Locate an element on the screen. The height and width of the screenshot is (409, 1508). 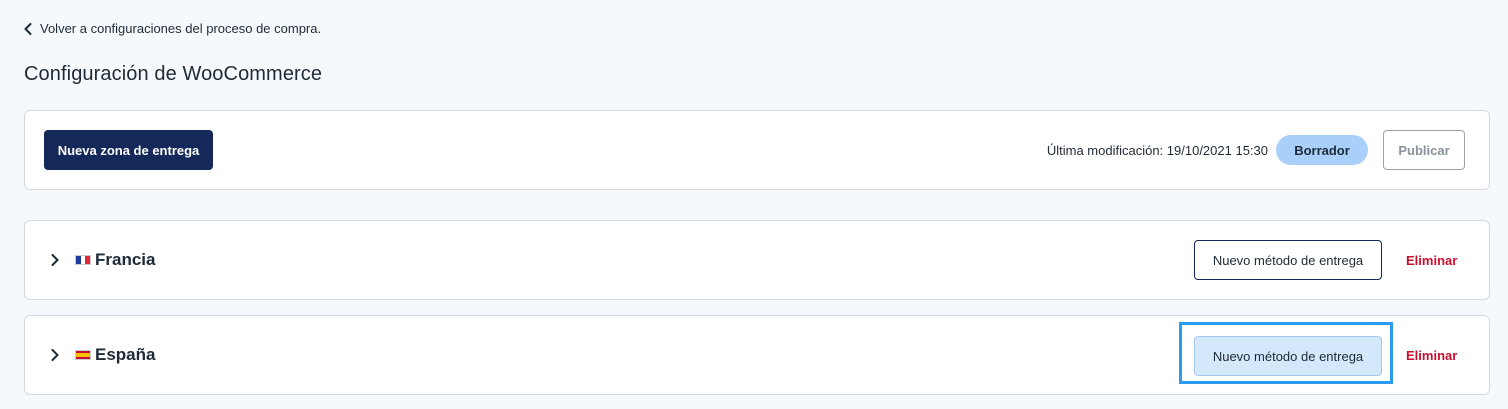
last-modified-text: Última modificación: 19/10/2021 15:30 is located at coordinates (1157, 150).